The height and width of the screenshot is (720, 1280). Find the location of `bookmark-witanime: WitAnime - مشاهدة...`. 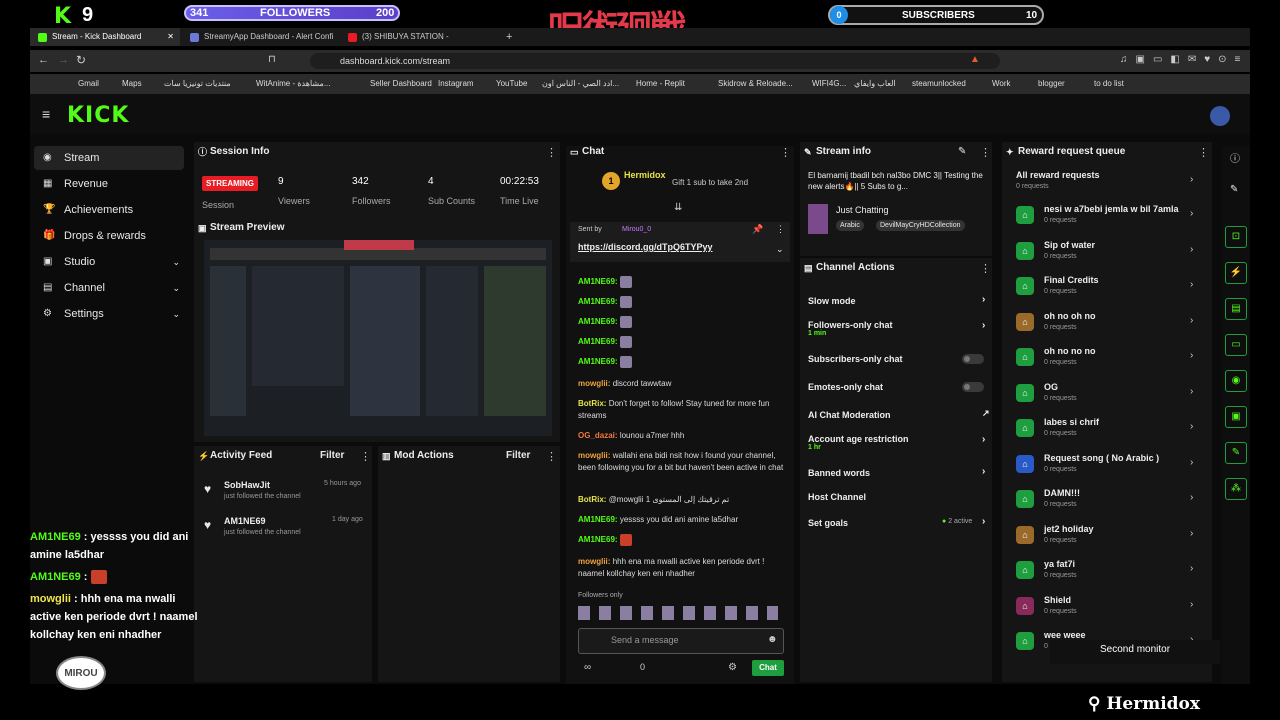

bookmark-witanime: WitAnime - مشاهدة... is located at coordinates (293, 83).